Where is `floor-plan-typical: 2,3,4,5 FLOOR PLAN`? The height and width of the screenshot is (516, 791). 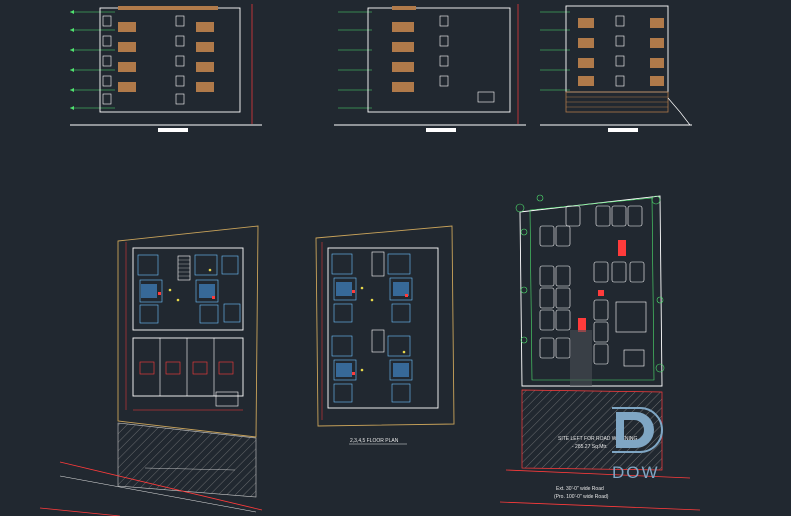 floor-plan-typical: 2,3,4,5 FLOOR PLAN is located at coordinates (385, 335).